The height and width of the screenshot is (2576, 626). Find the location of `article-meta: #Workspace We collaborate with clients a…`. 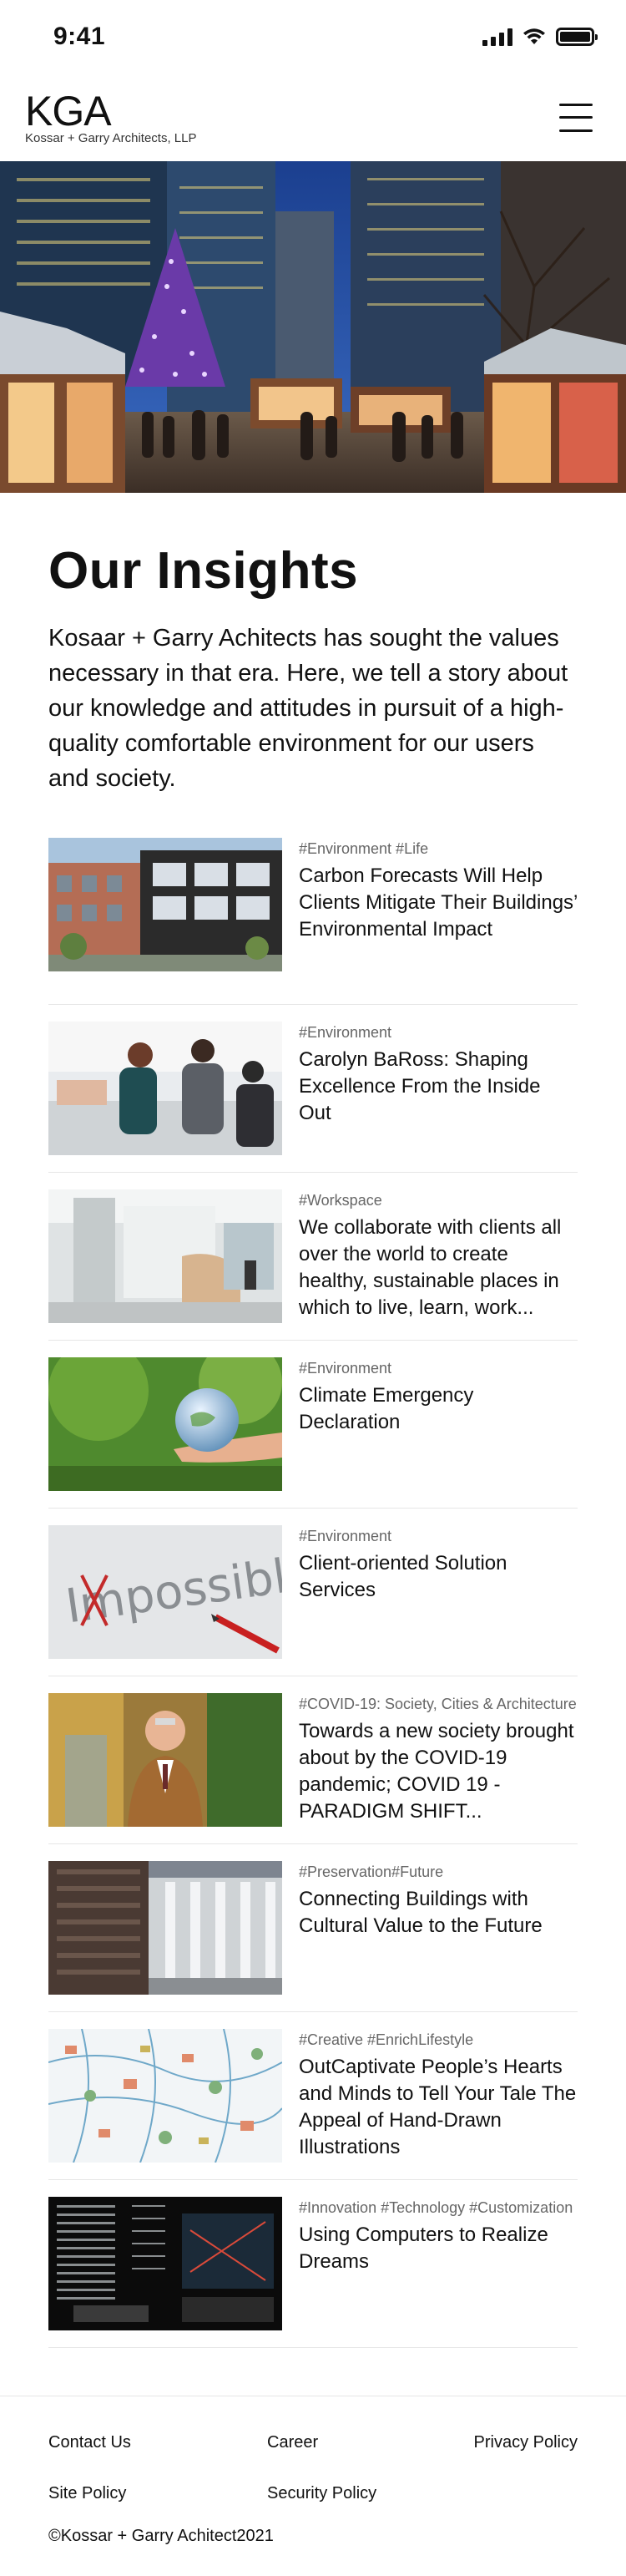

article-meta: #Workspace We collaborate with clients a… is located at coordinates (438, 1256).